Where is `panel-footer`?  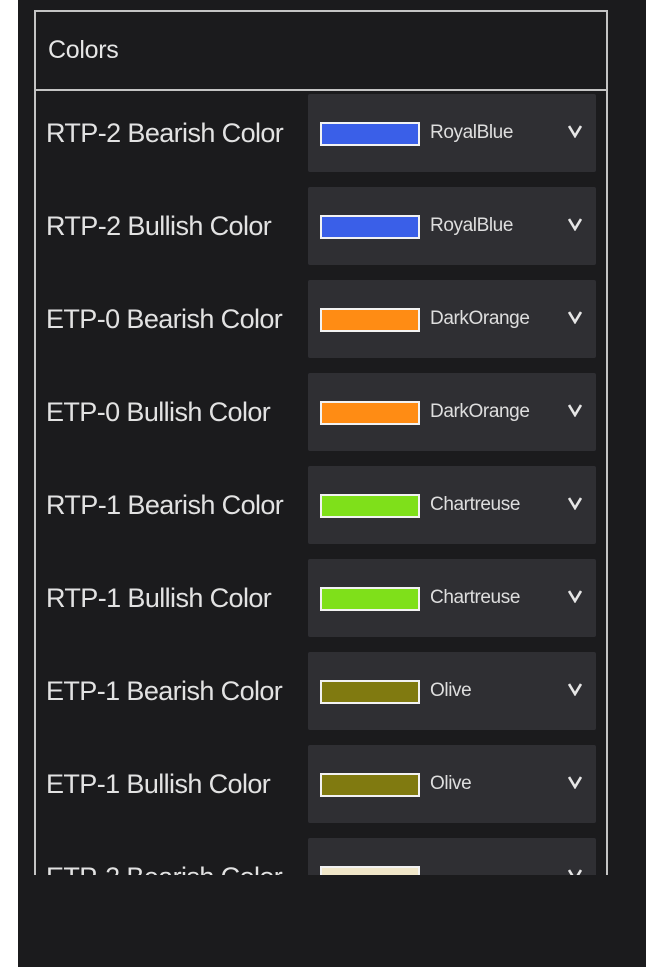
panel-footer is located at coordinates (332, 921).